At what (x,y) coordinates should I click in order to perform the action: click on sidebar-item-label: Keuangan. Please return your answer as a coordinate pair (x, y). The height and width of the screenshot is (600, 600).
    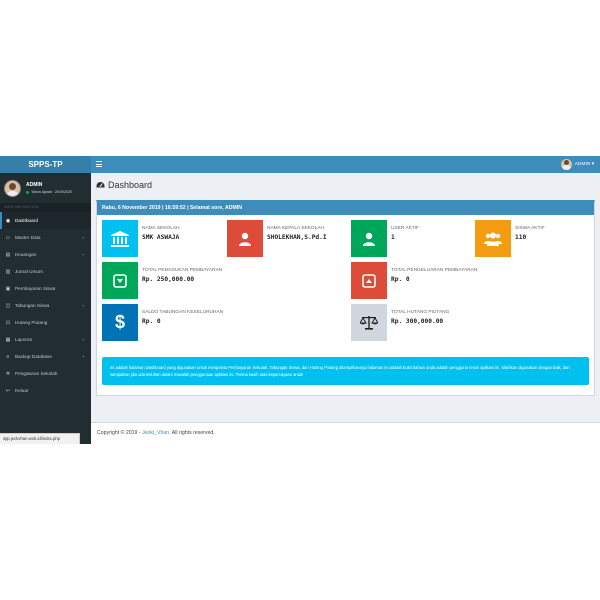
    Looking at the image, I should click on (26, 254).